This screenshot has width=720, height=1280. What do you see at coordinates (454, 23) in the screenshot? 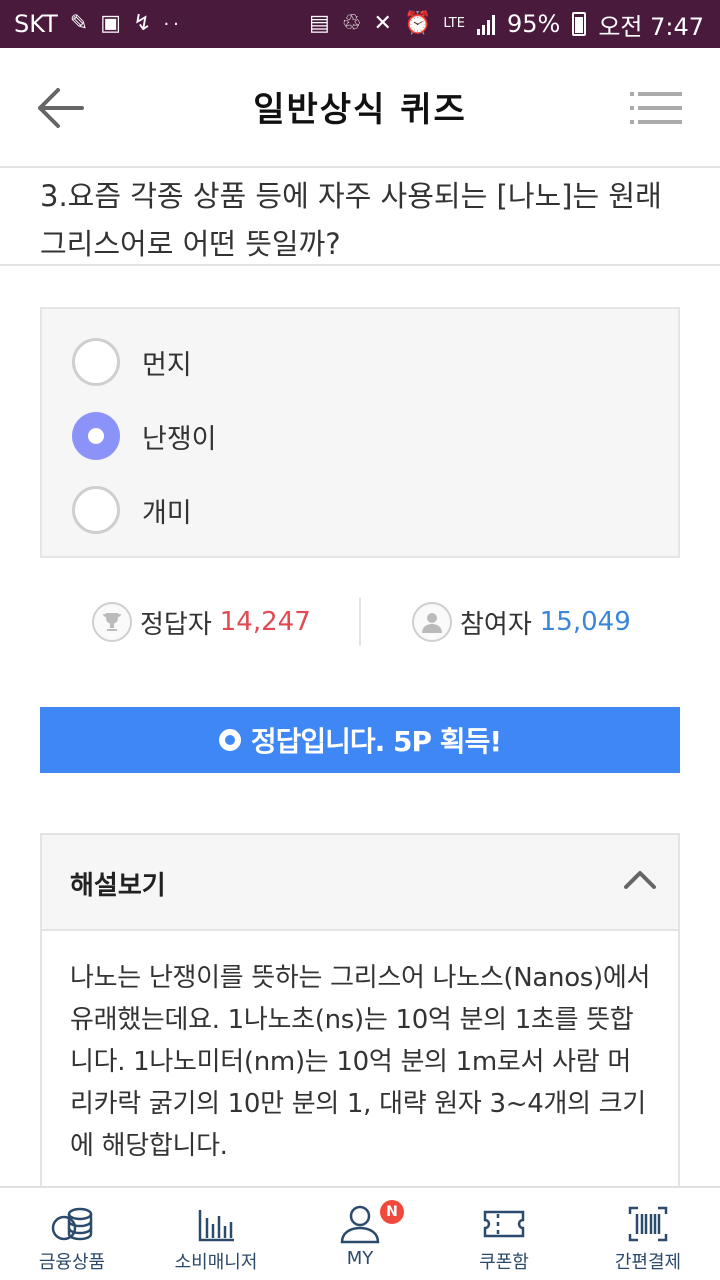
I see `lte-icon: LTE` at bounding box center [454, 23].